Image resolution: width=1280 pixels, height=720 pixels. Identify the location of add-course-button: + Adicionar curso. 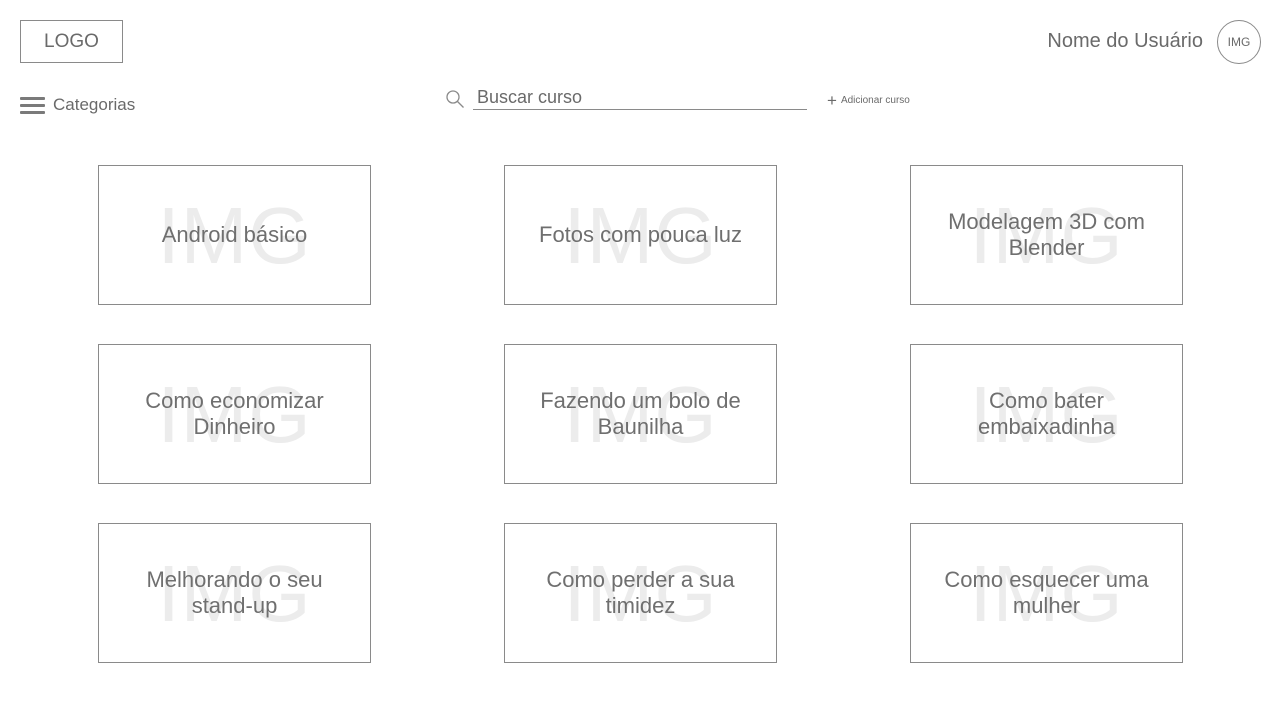
(868, 100).